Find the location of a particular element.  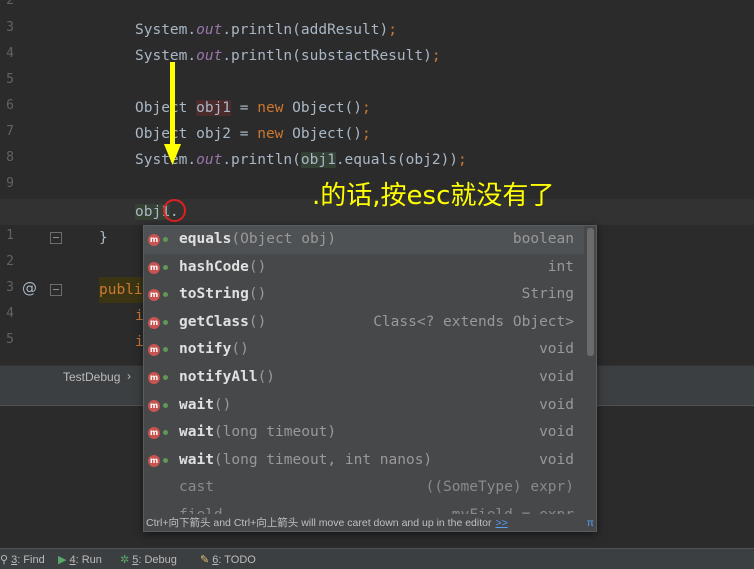

breadcrumb-item: TestDebug is located at coordinates (91, 377).